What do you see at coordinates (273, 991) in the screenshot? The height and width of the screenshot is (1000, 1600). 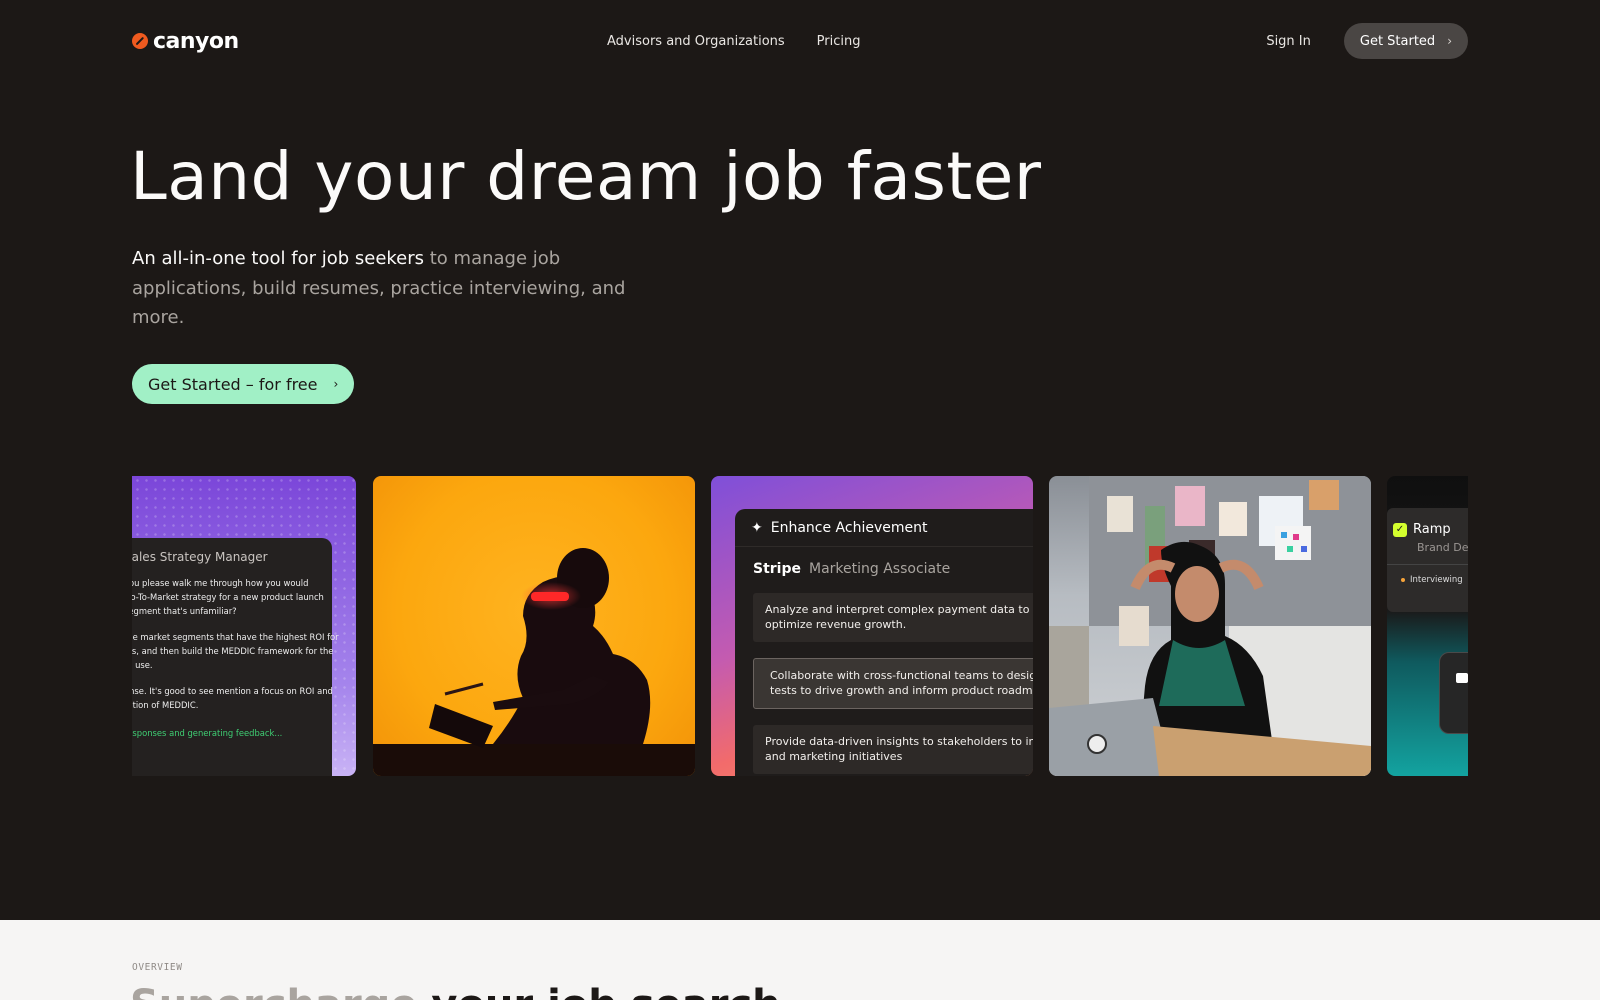 I see `overview-heading-muted: Supercharge` at bounding box center [273, 991].